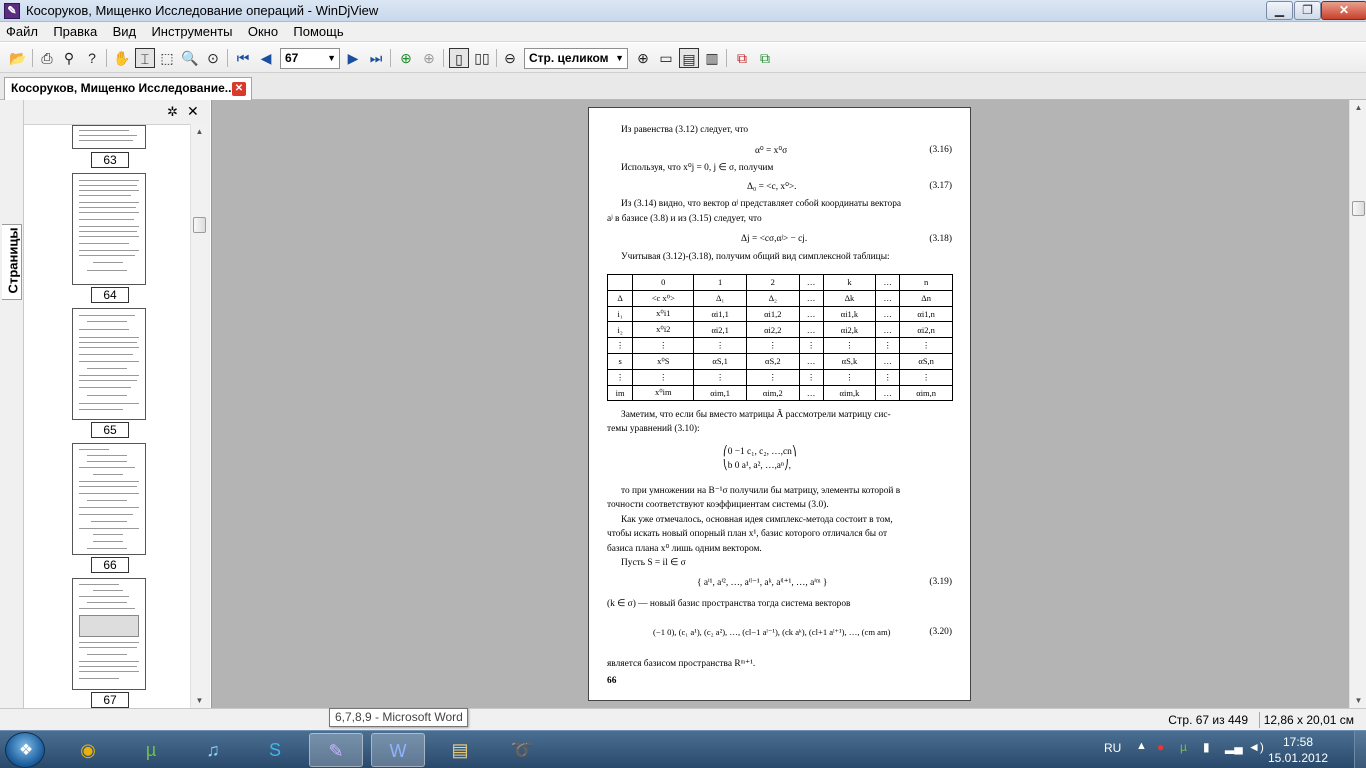 The width and height of the screenshot is (1366, 768). Describe the element at coordinates (110, 700) in the screenshot. I see `thumbnail-label: 67` at that location.